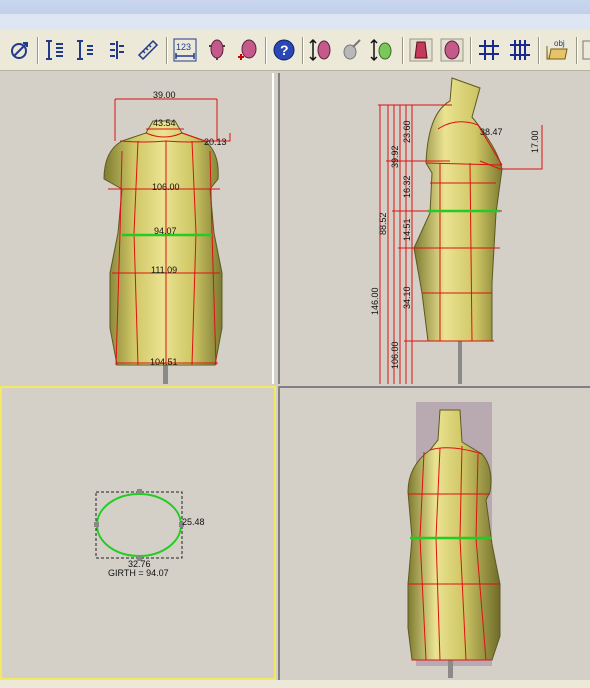  I want to click on numeric-dimension-icon: 123, so click(185, 50).